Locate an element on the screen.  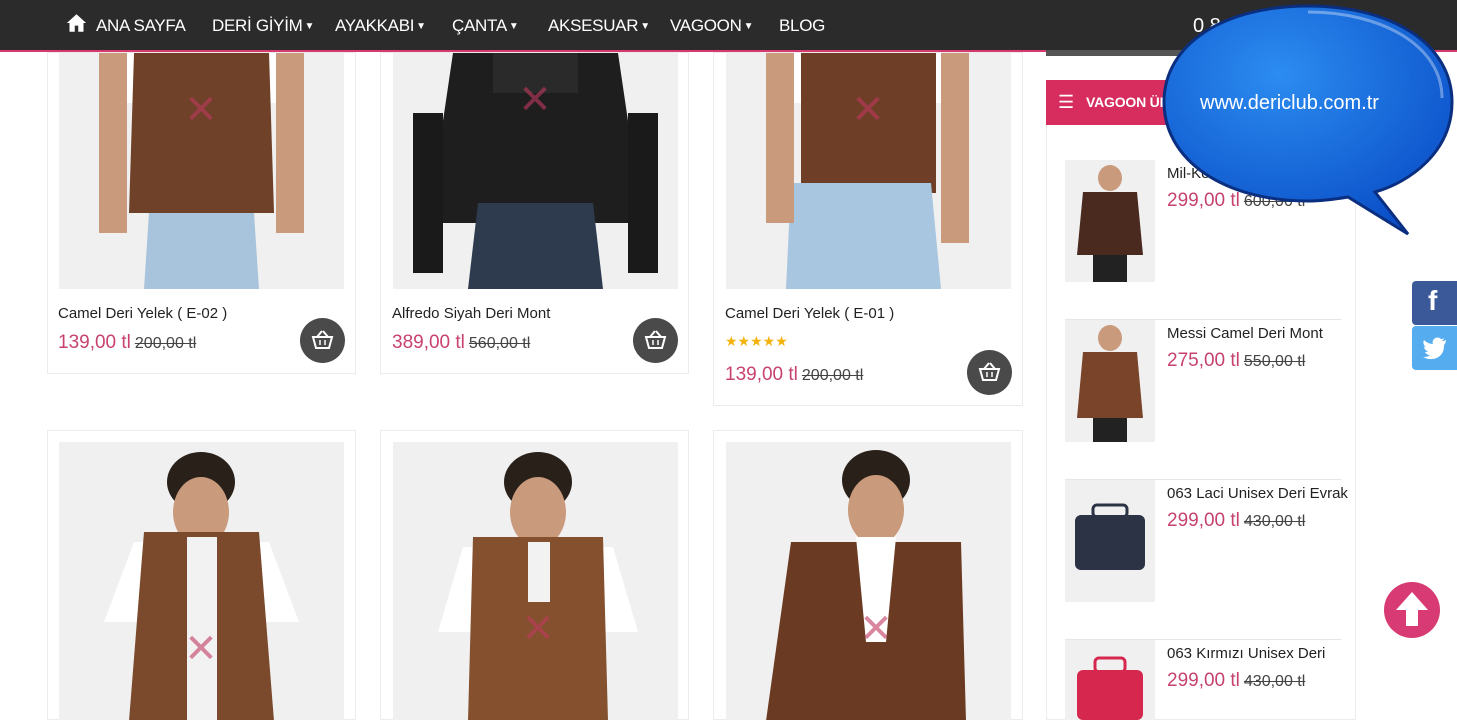
product-name: Alfredo Siyah Deri Mont is located at coordinates (471, 313).